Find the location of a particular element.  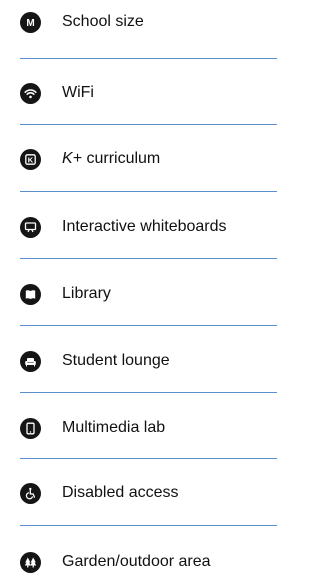

feature-label: Disabled access is located at coordinates (120, 492).